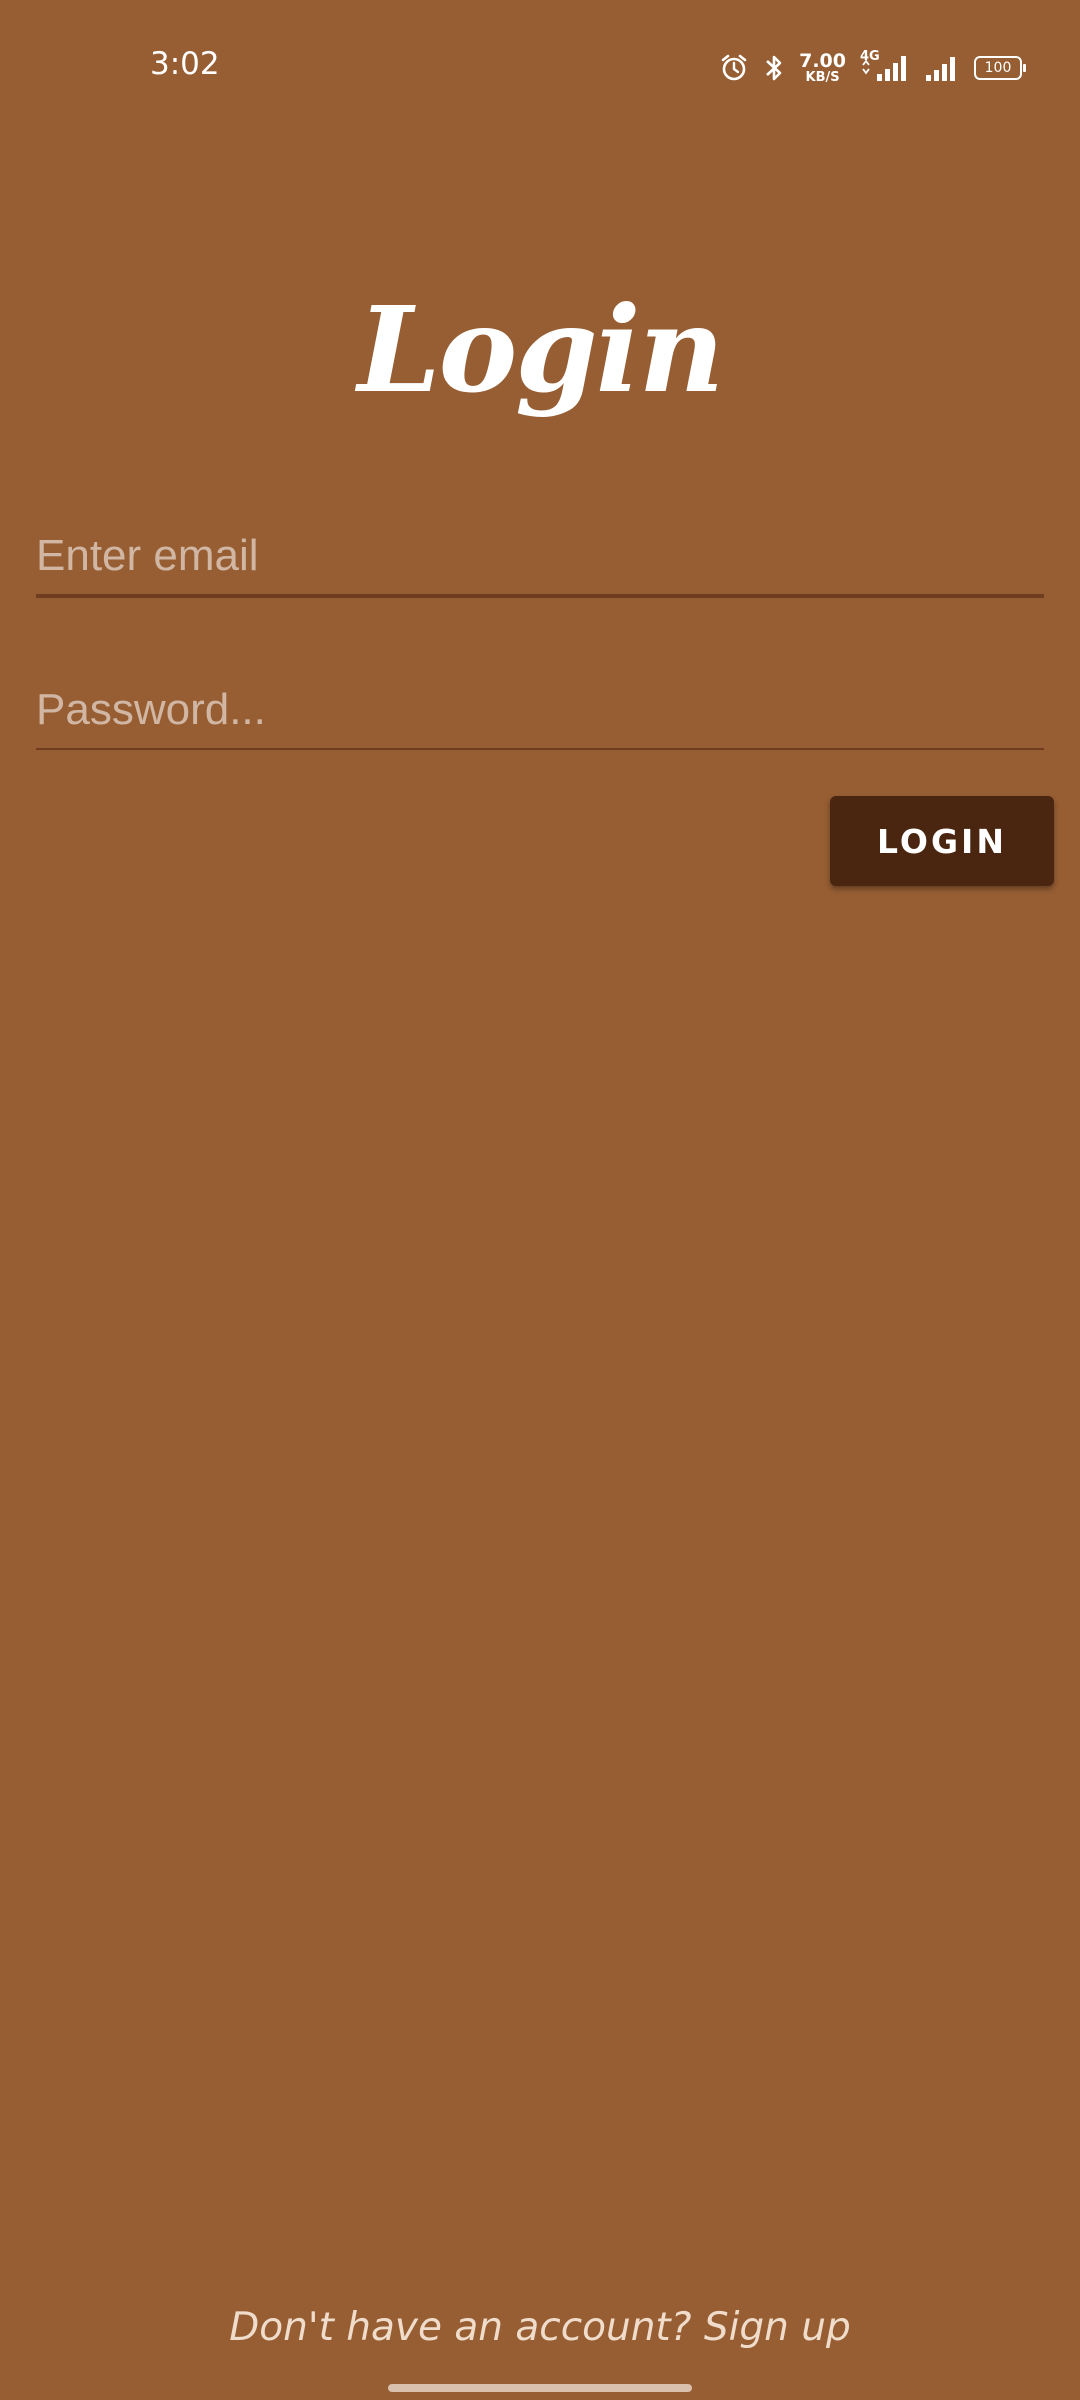  What do you see at coordinates (540, 2388) in the screenshot?
I see `home-indicator` at bounding box center [540, 2388].